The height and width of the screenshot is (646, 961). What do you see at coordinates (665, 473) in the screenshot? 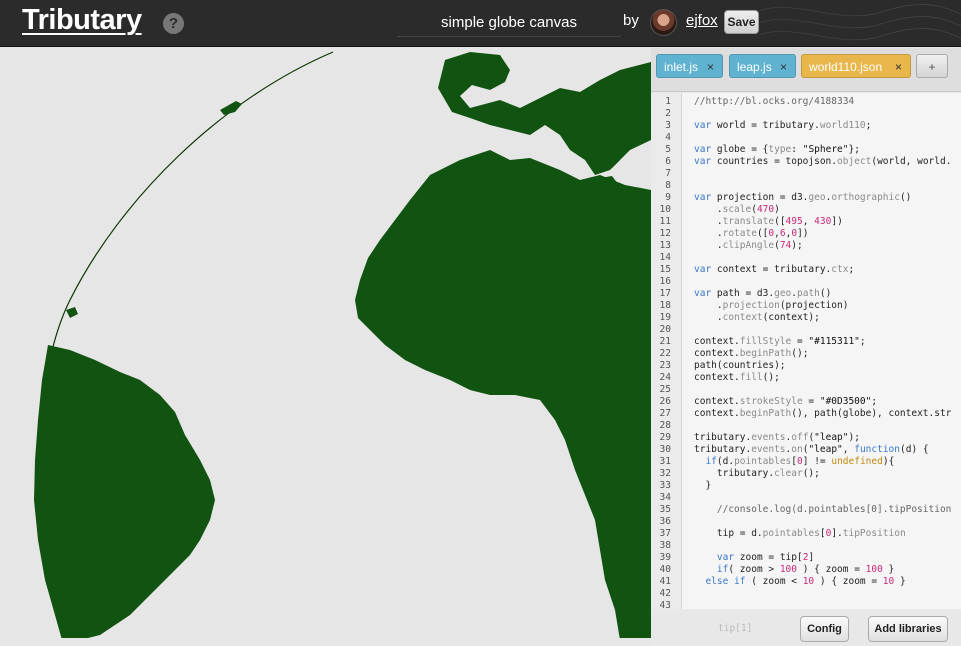
I see `line-number: 32` at bounding box center [665, 473].